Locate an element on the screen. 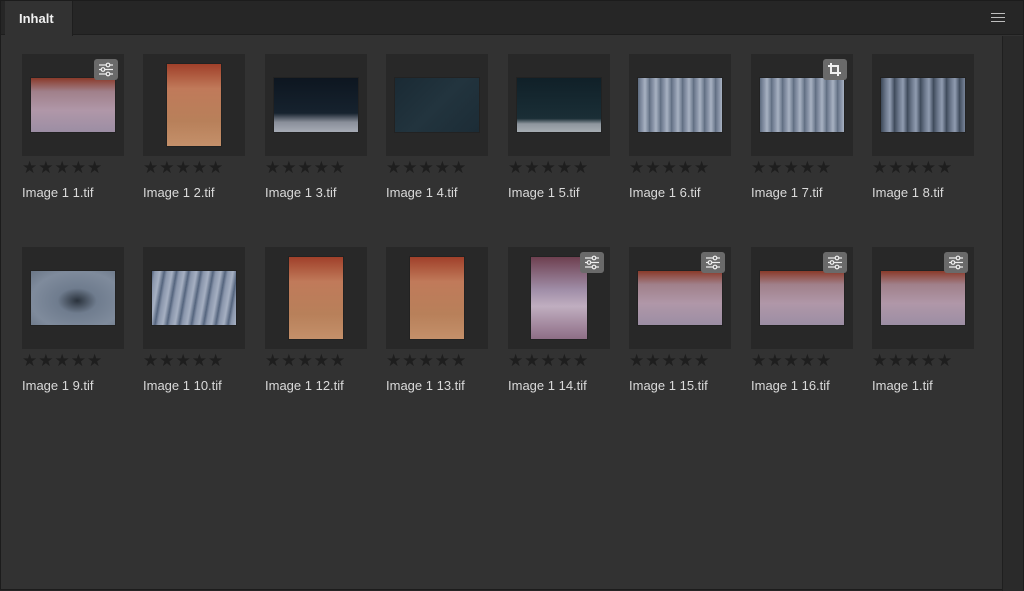 The height and width of the screenshot is (591, 1024). thumbnail-item: ★★★★★ Image 1 12.tif is located at coordinates (317, 322).